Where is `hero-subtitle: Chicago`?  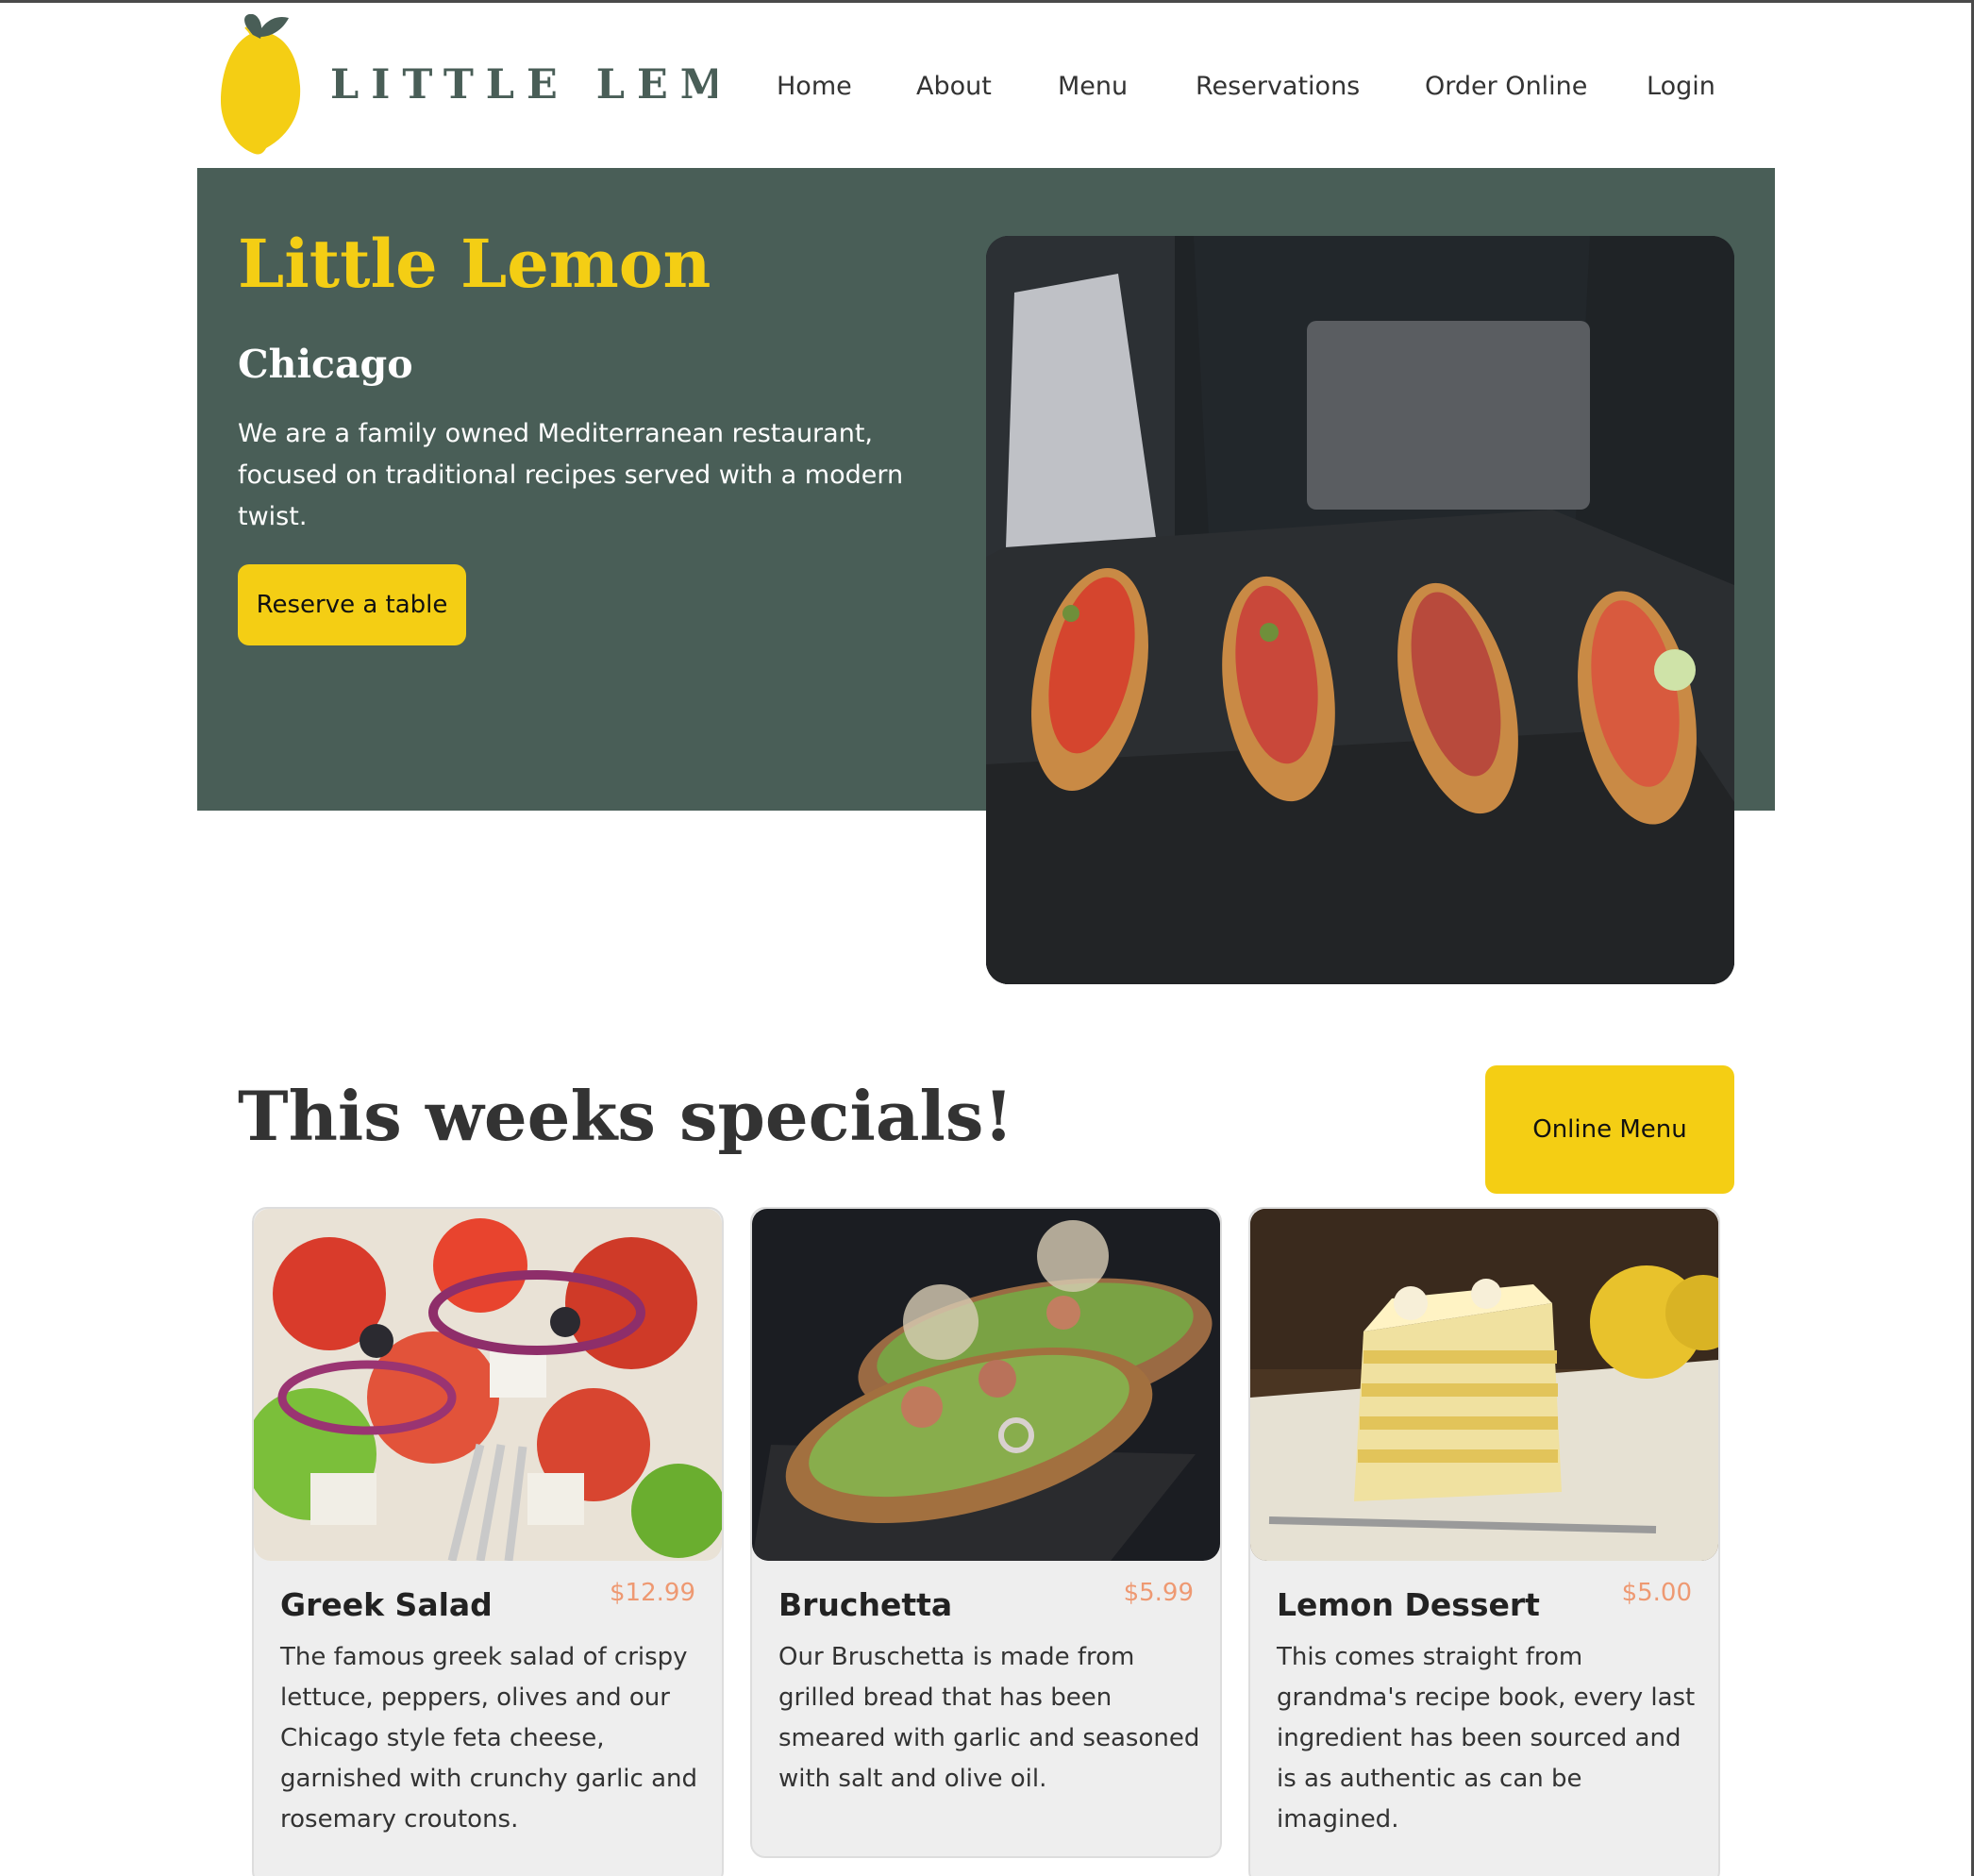
hero-subtitle: Chicago is located at coordinates (325, 364).